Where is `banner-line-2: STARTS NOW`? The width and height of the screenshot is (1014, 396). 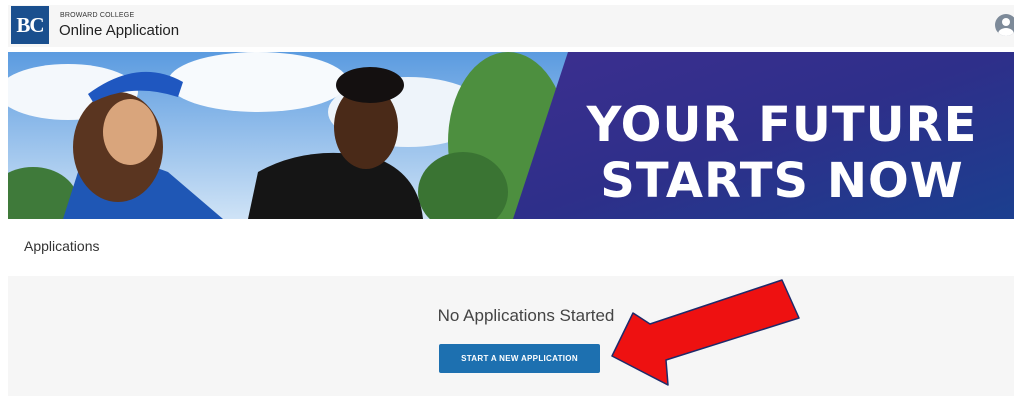 banner-line-2: STARTS NOW is located at coordinates (782, 181).